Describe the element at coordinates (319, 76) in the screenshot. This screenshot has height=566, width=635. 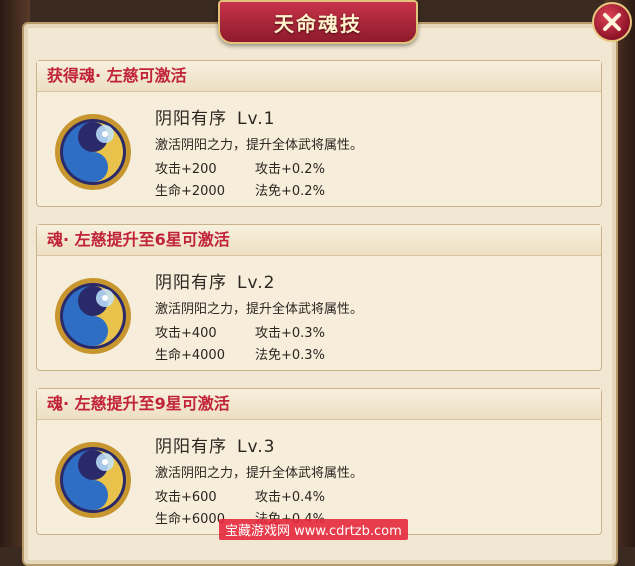
I see `card-unlock-condition: 获得魂· 左慈可激活` at that location.